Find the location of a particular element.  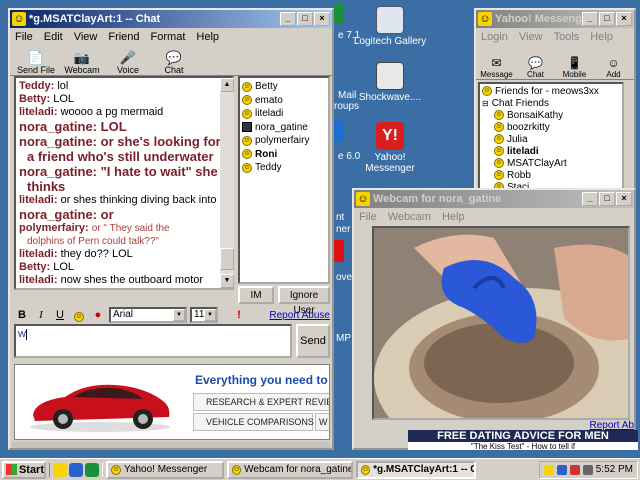

im-button: IM is located at coordinates (256, 295).